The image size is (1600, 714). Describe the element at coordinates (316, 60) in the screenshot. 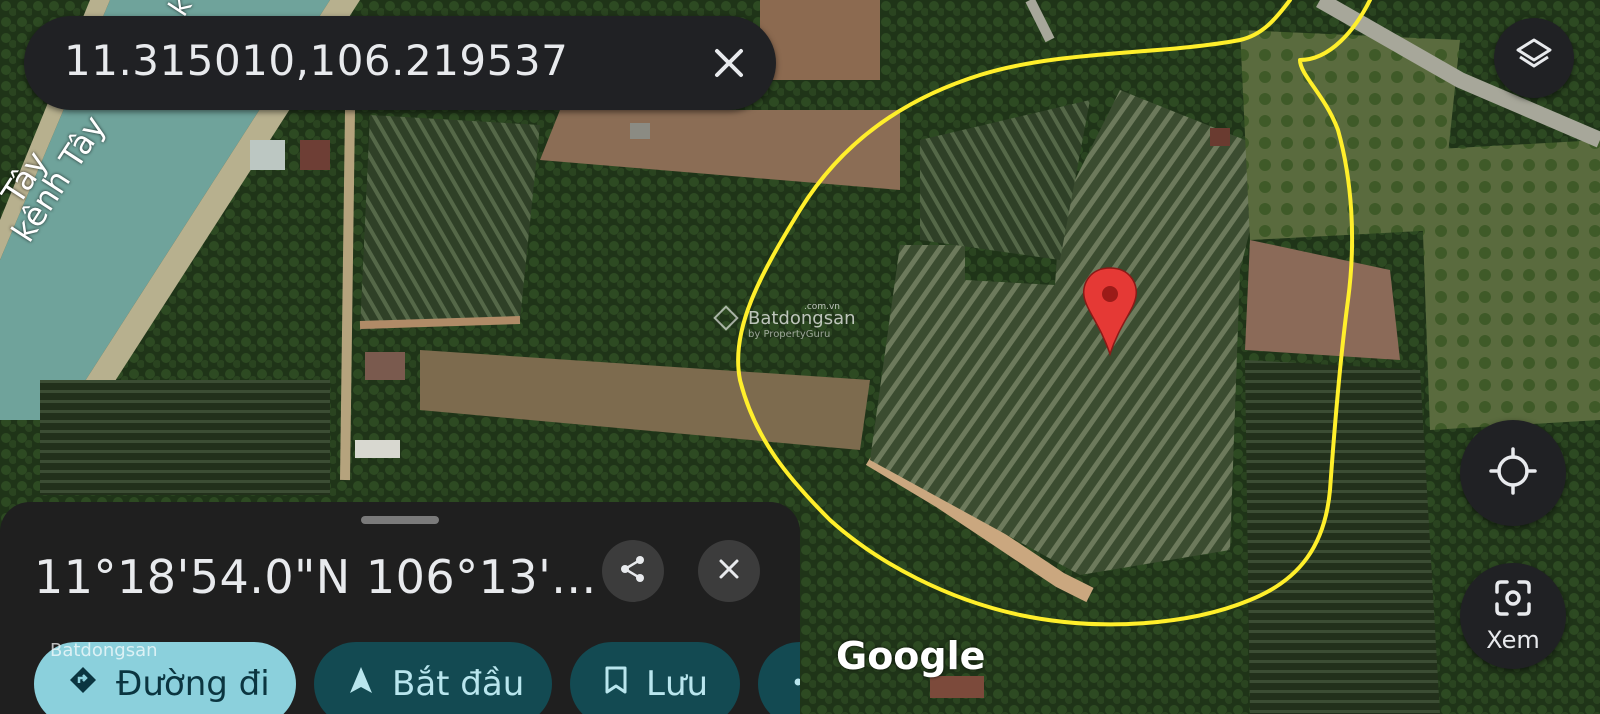

I see `search-query: 11.315010,106.219537` at that location.